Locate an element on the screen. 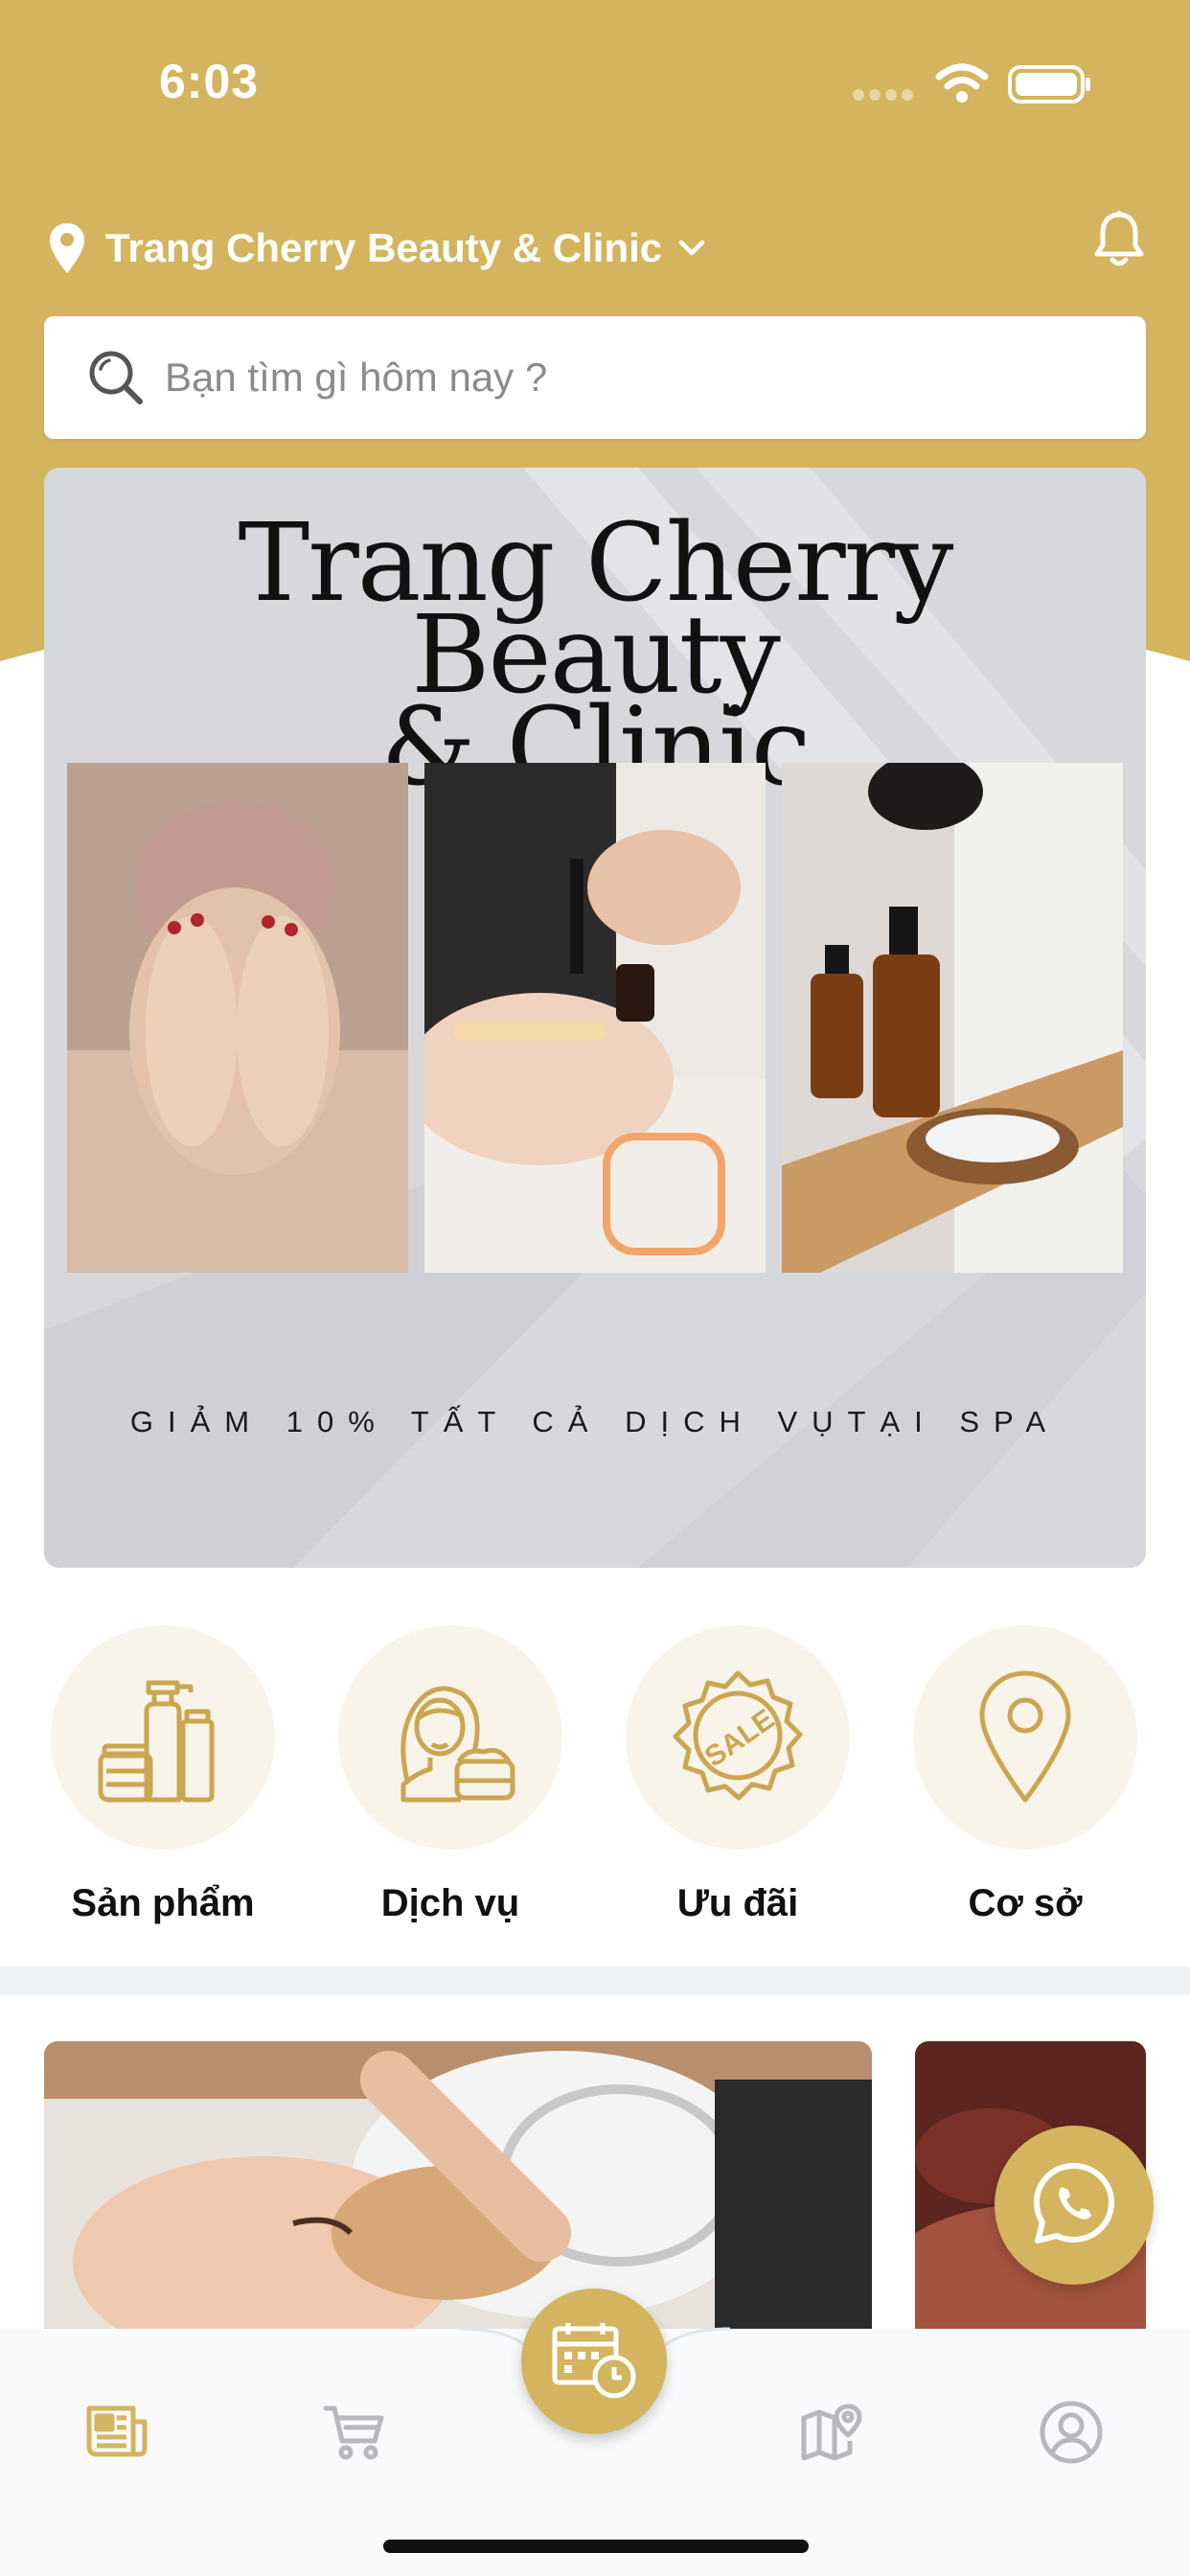  tab-news is located at coordinates (117, 2434).